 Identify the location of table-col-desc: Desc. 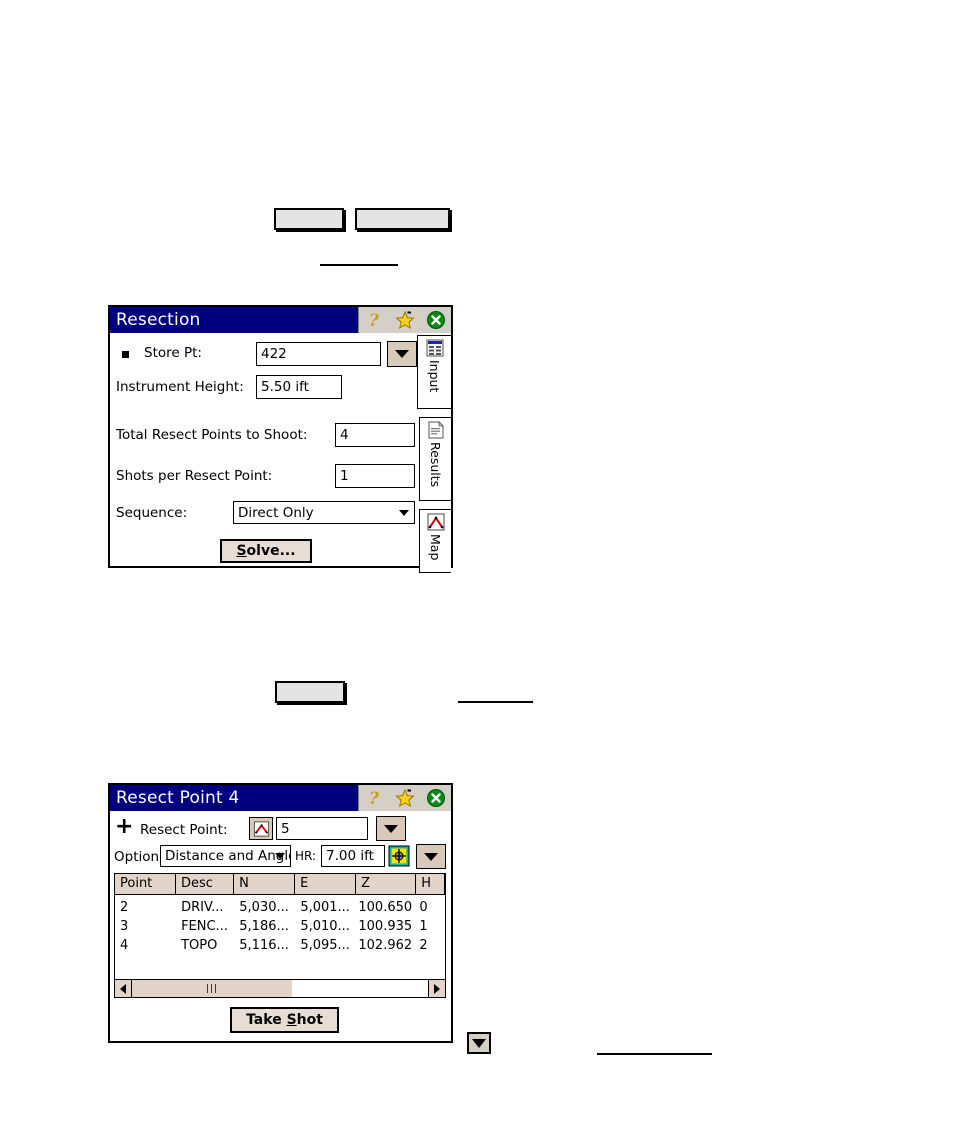
(205, 884).